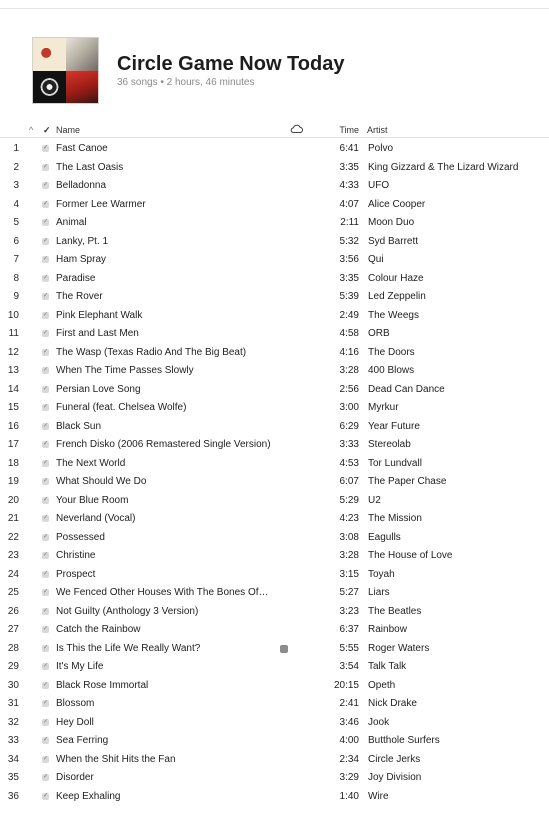 This screenshot has width=549, height=815. I want to click on column-header-check: ✓, so click(47, 130).